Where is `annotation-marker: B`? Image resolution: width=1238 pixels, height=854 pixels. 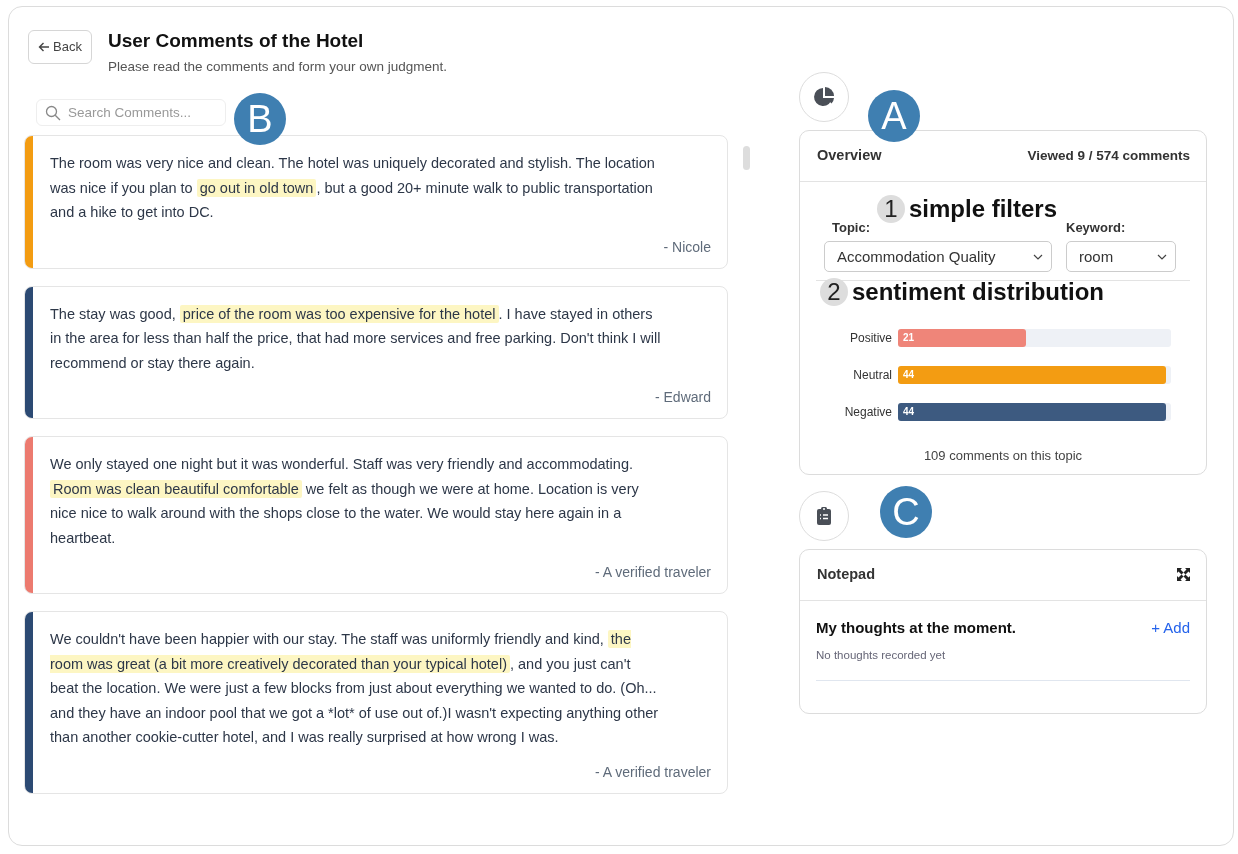 annotation-marker: B is located at coordinates (260, 119).